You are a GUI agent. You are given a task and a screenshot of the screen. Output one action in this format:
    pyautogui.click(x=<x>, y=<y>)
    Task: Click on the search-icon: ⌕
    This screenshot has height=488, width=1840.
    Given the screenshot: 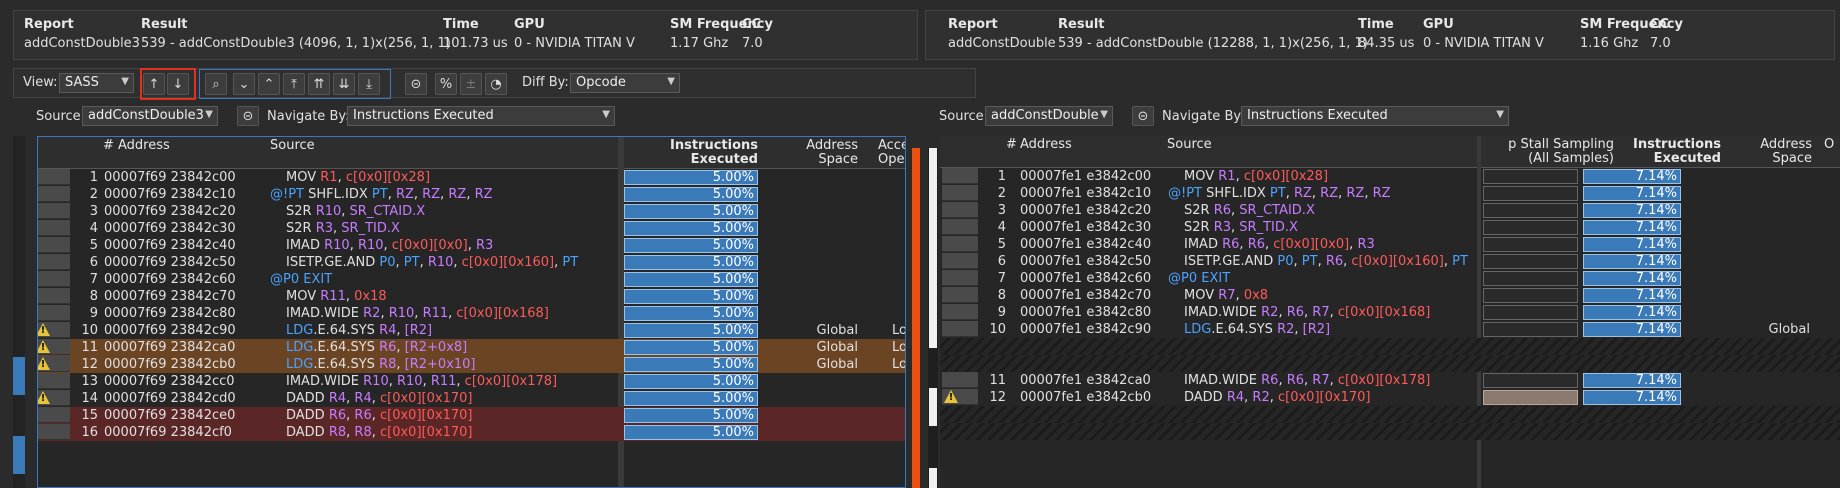 What is the action you would take?
    pyautogui.click(x=216, y=84)
    